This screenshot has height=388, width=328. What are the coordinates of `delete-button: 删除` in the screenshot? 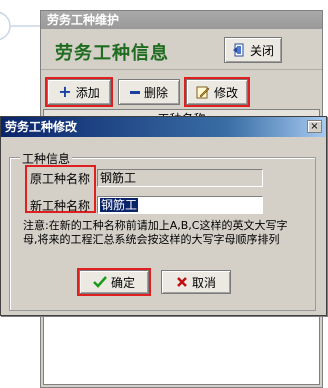 It's located at (149, 92).